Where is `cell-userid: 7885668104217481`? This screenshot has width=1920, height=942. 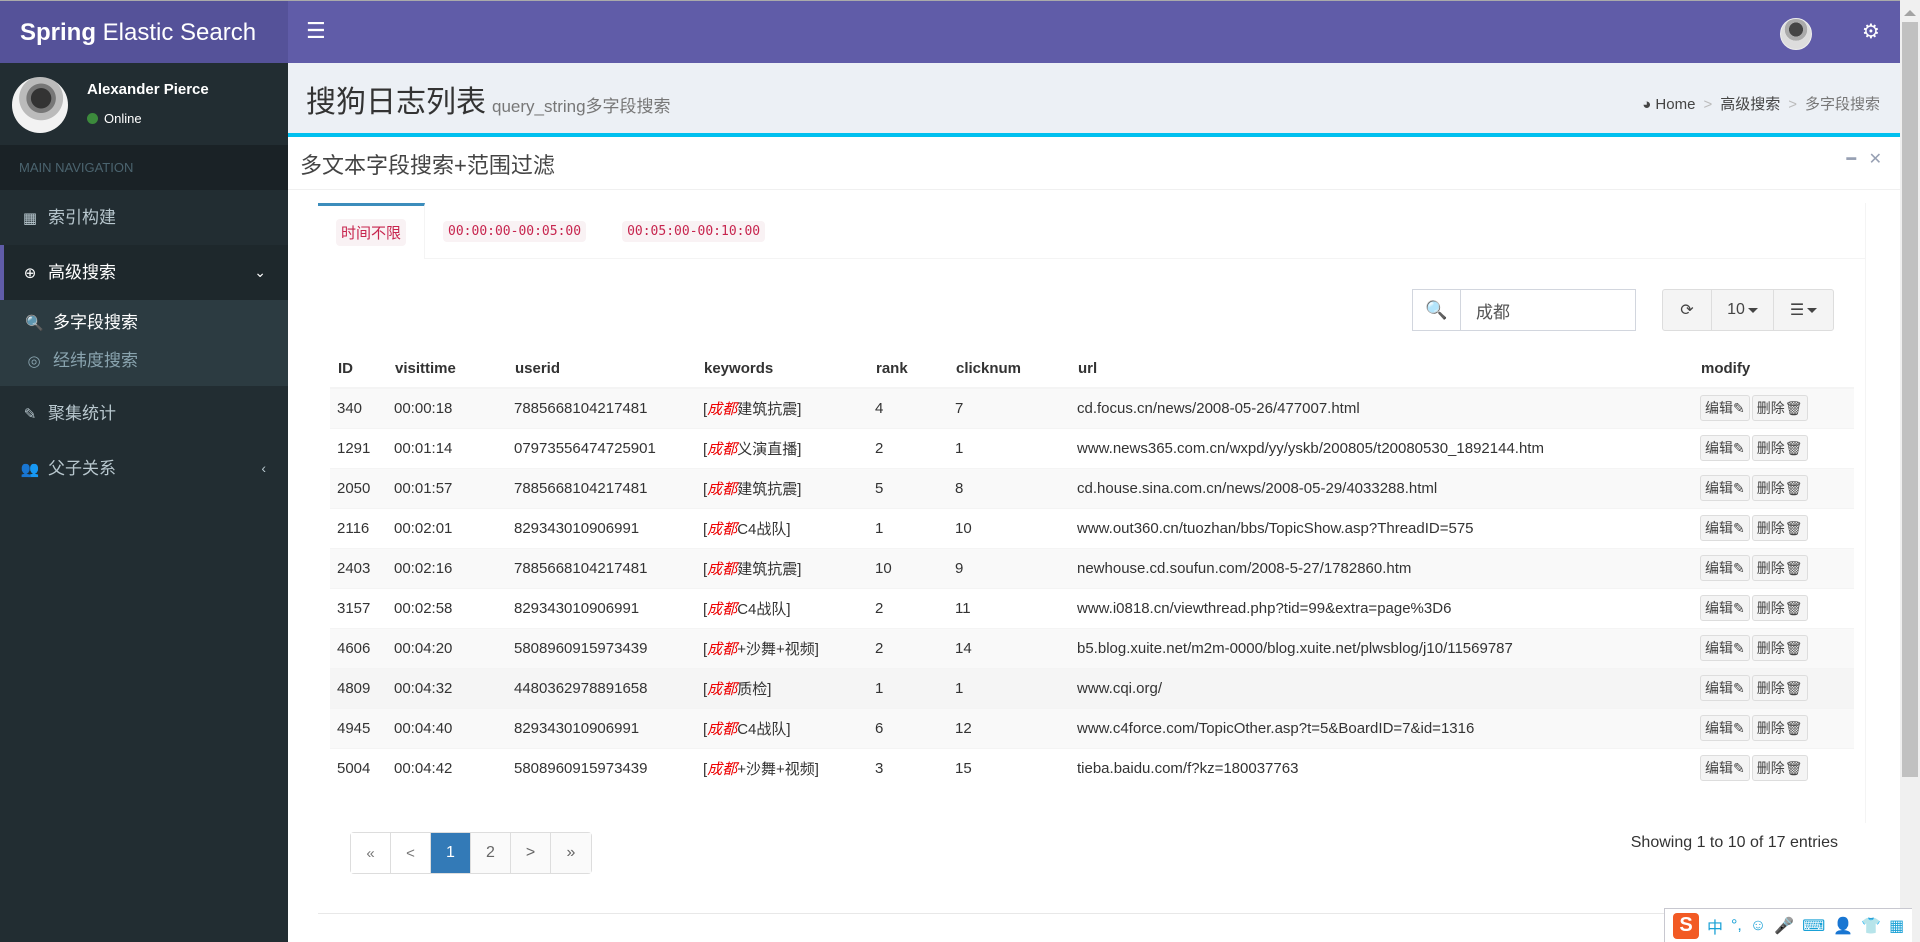
cell-userid: 7885668104217481 is located at coordinates (601, 407).